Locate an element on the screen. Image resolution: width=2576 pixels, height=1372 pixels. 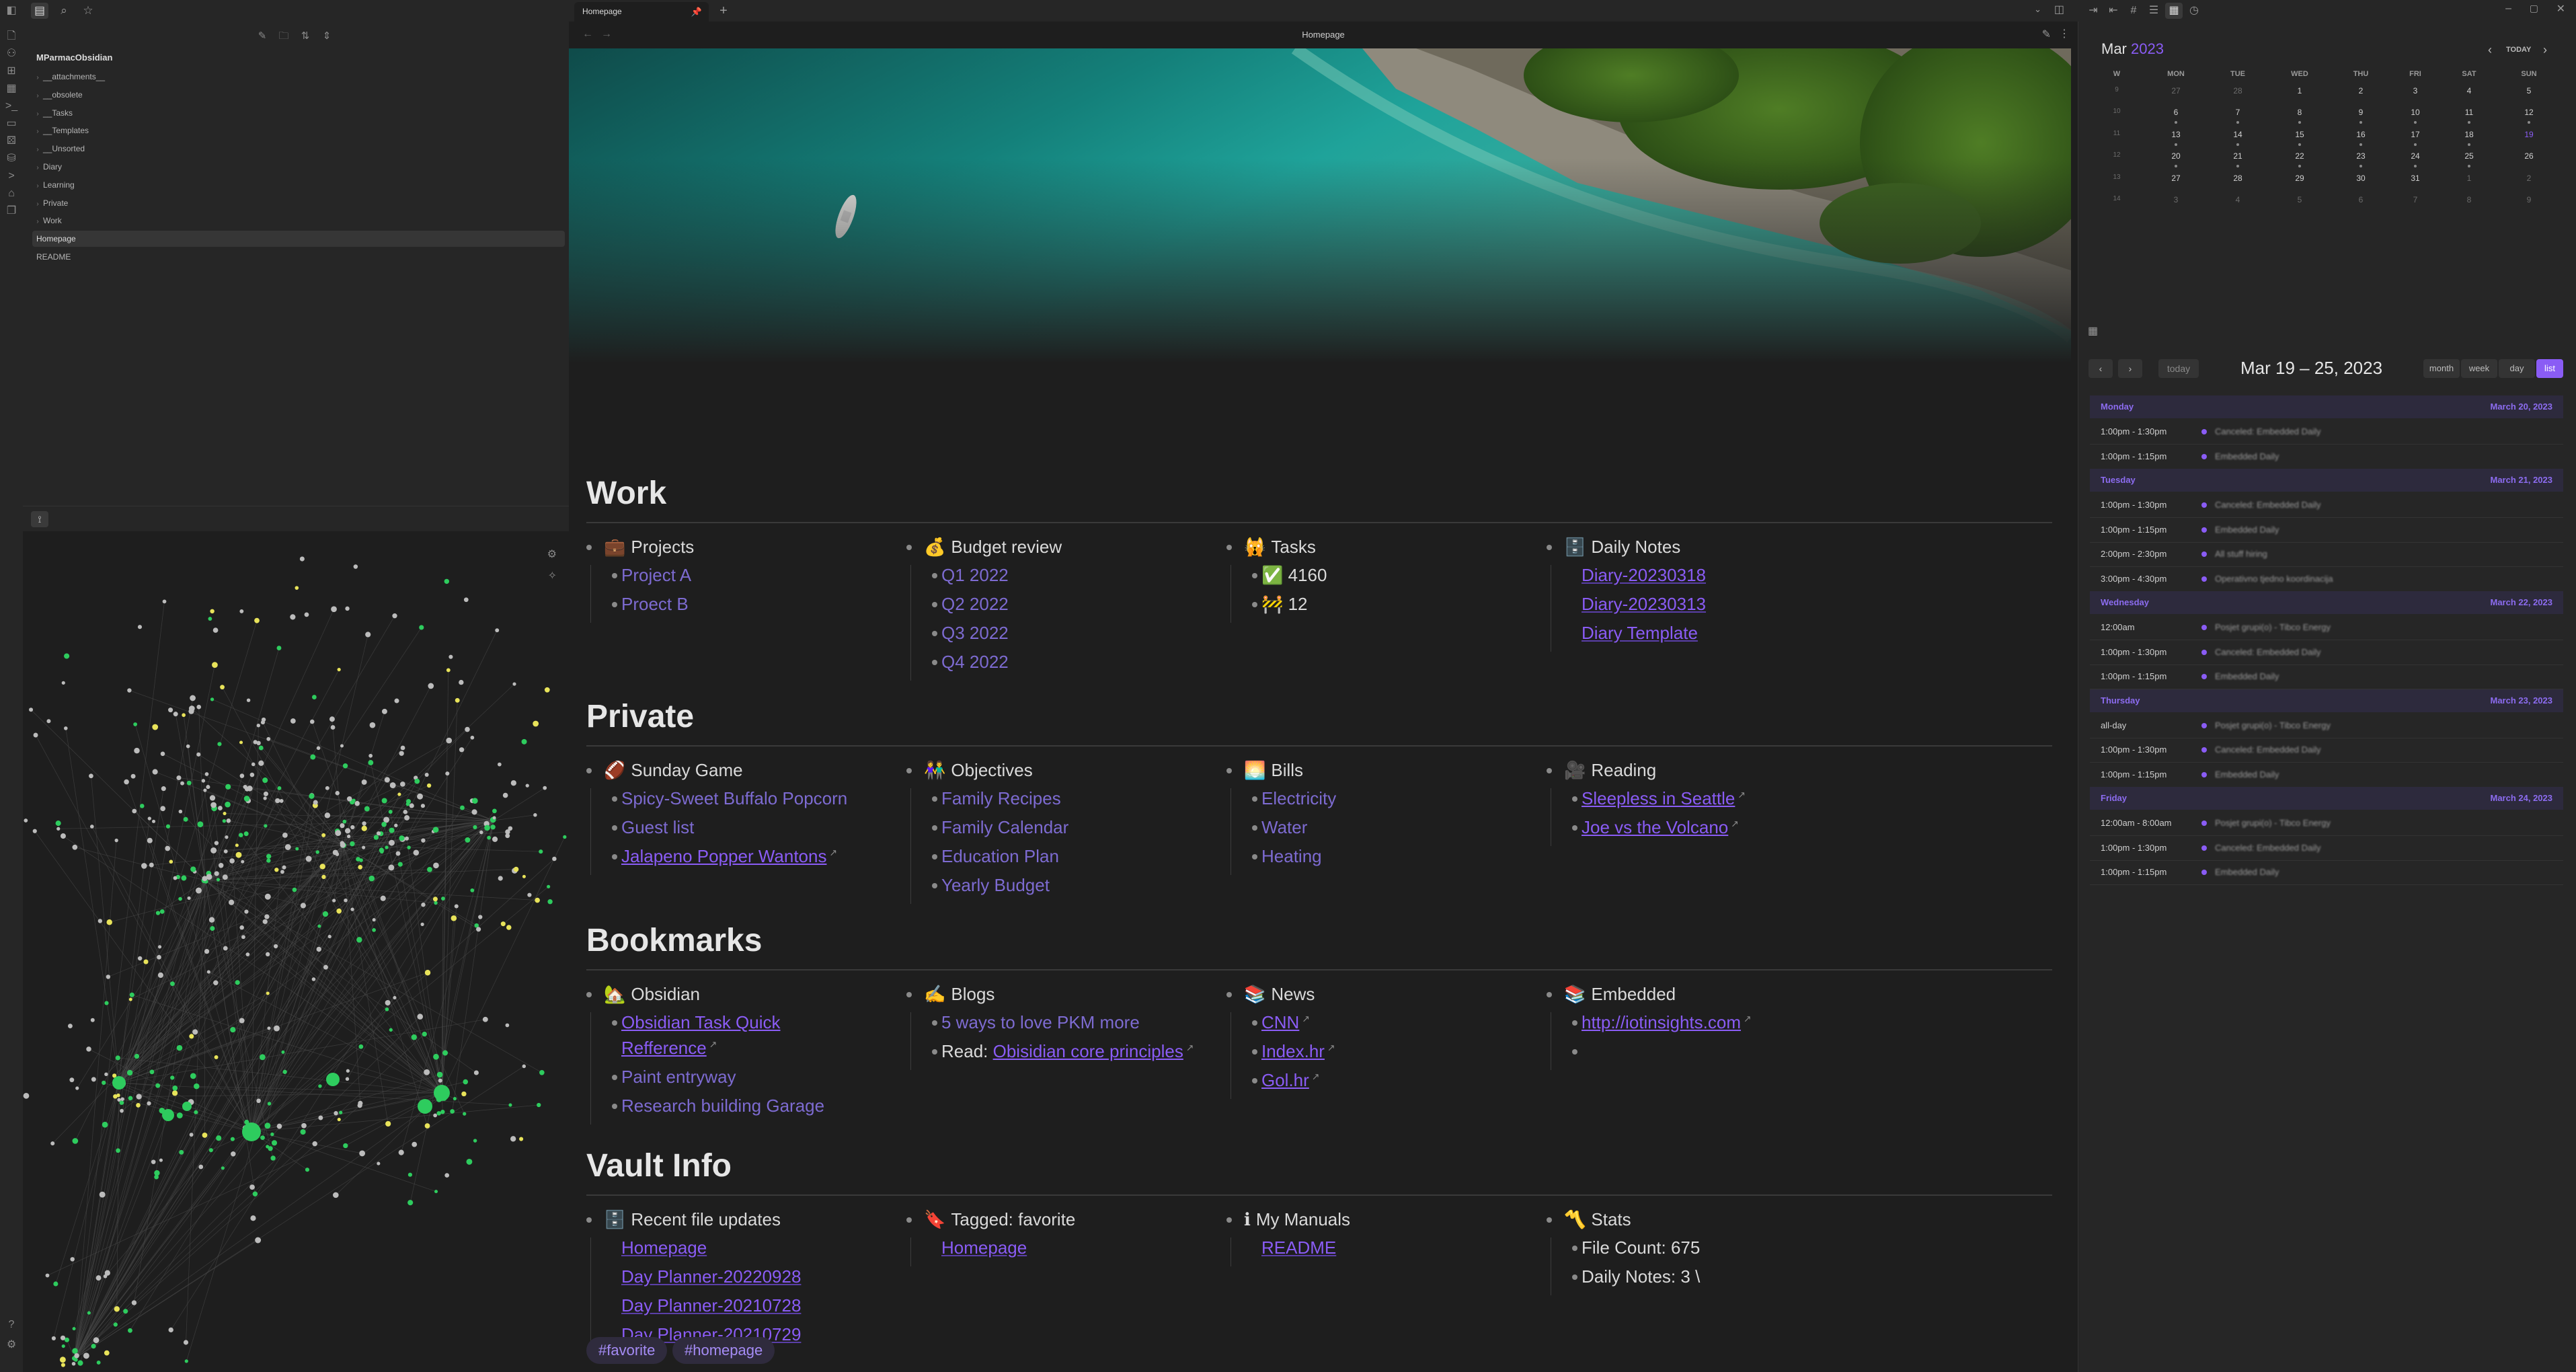
internal-link: Spicy-Sweet Buffalo Popcorn is located at coordinates (734, 798).